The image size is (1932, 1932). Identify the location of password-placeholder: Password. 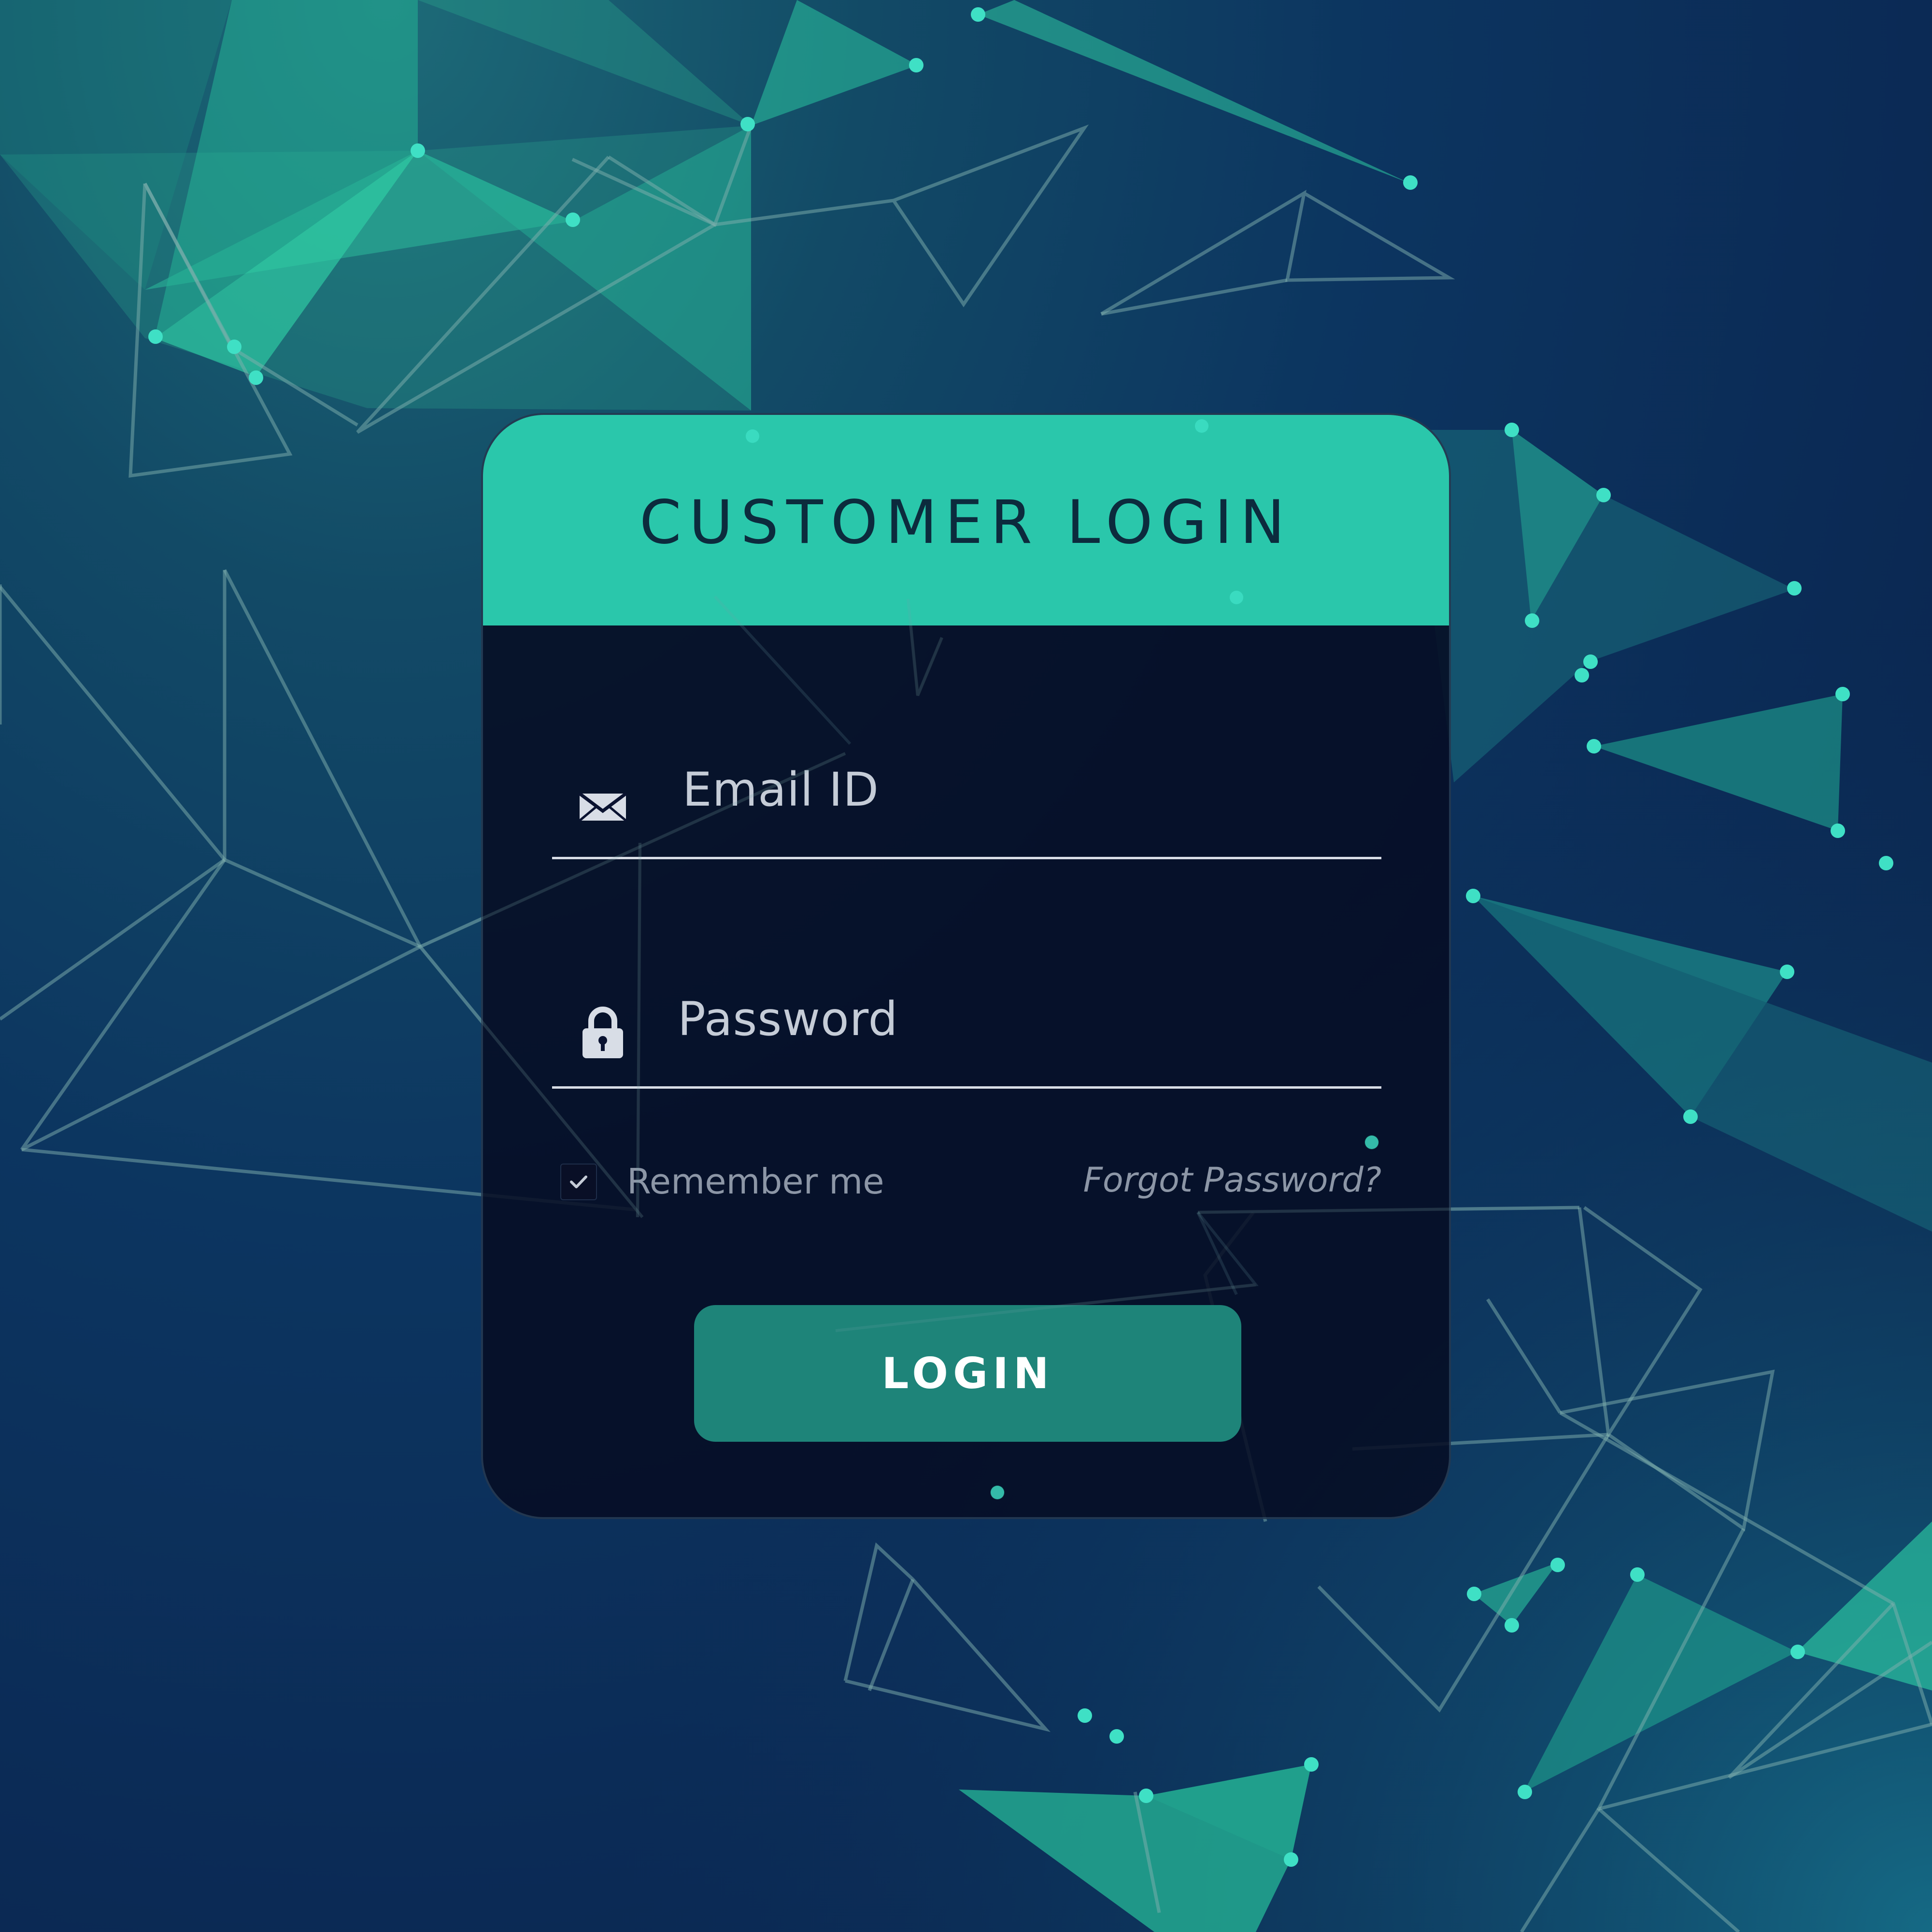
(788, 1019).